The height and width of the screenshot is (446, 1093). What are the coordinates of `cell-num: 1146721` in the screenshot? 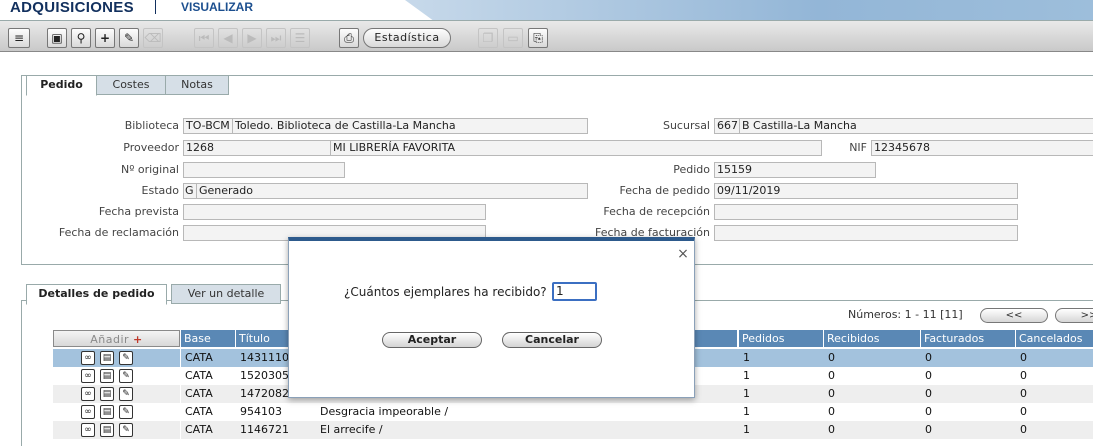 It's located at (276, 430).